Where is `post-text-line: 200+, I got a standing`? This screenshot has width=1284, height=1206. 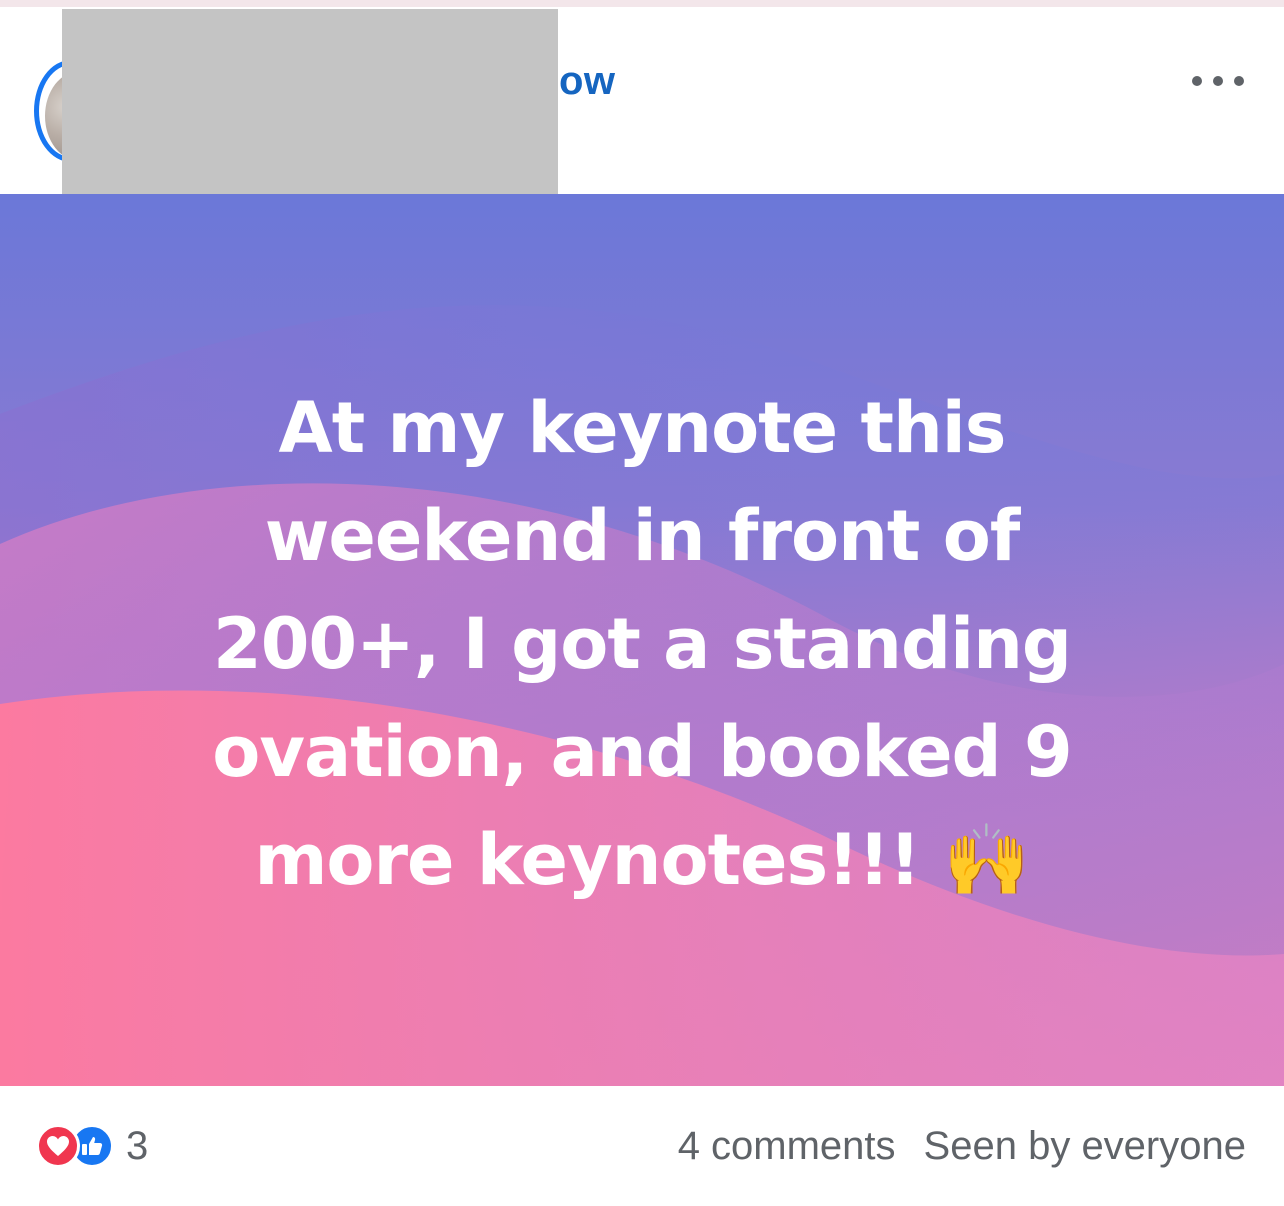
post-text-line: 200+, I got a standing is located at coordinates (642, 644).